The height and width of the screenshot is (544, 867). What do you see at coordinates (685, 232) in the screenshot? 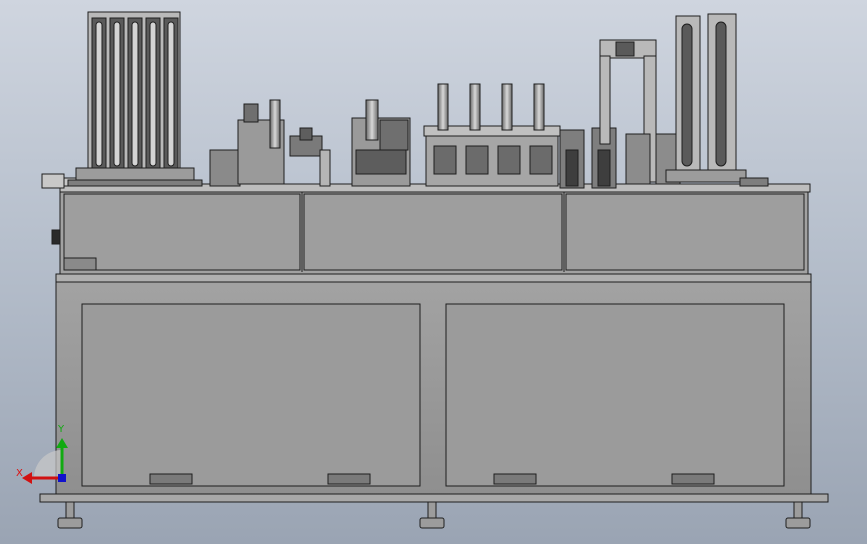
I see `enclosure-window-right` at bounding box center [685, 232].